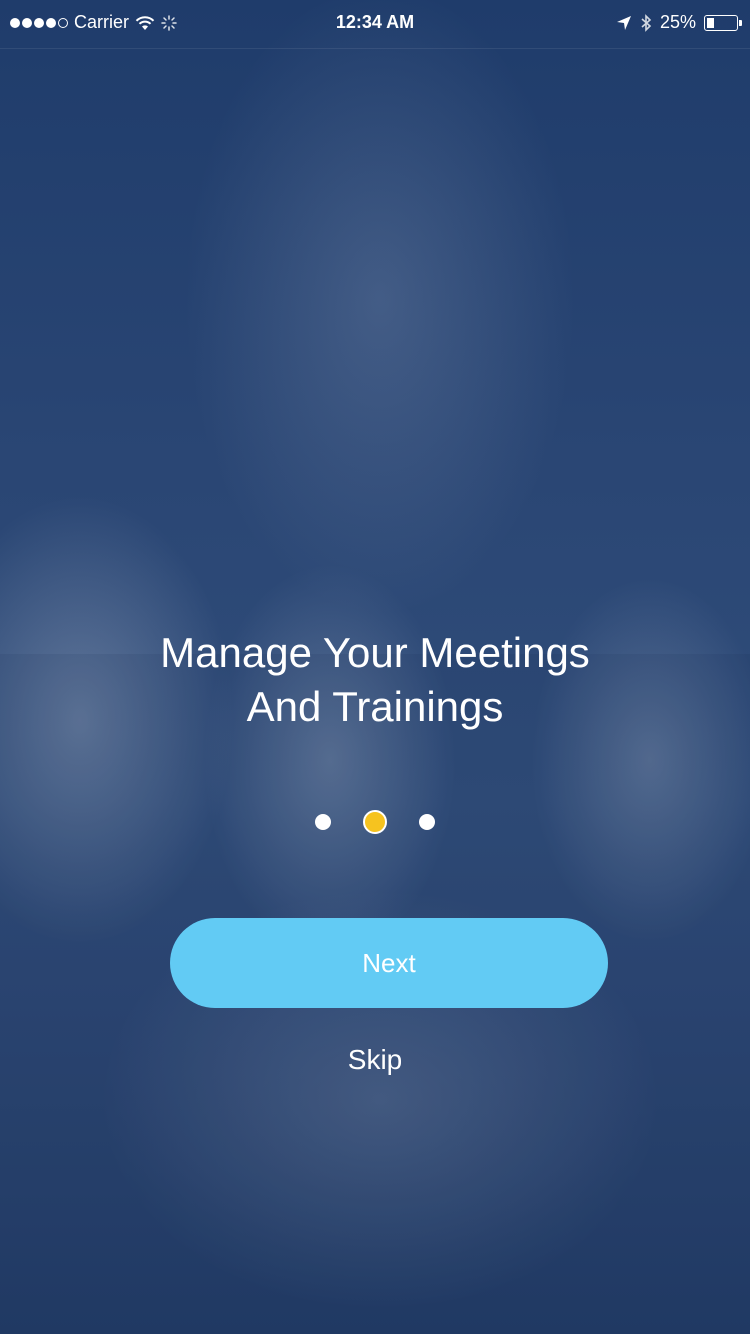 The width and height of the screenshot is (750, 1334). I want to click on next-button: Next, so click(389, 963).